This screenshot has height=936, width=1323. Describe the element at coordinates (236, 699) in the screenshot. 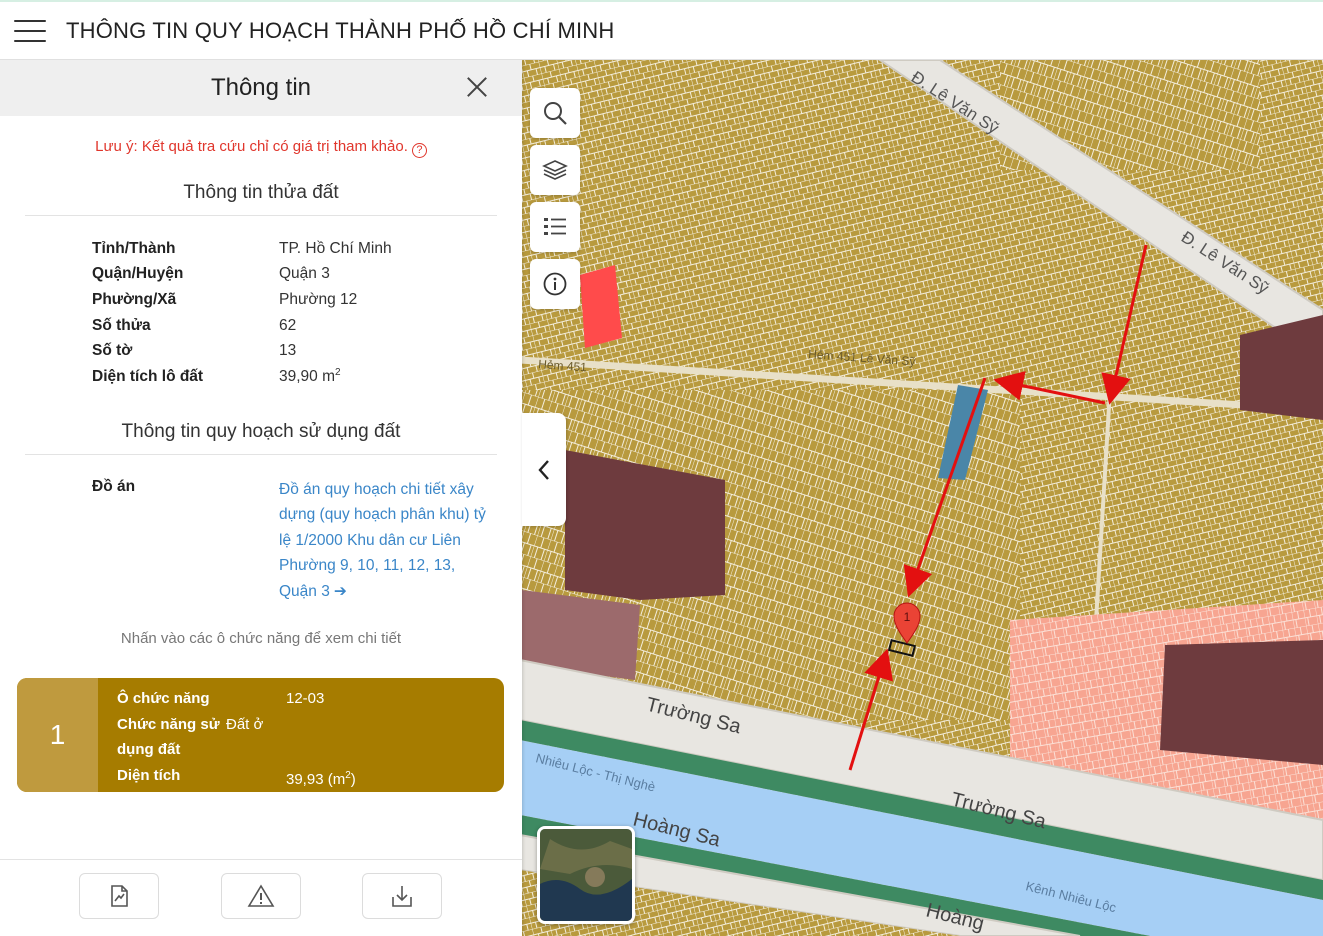

I see `card-row-zone: Ô chức năng 12-03` at that location.